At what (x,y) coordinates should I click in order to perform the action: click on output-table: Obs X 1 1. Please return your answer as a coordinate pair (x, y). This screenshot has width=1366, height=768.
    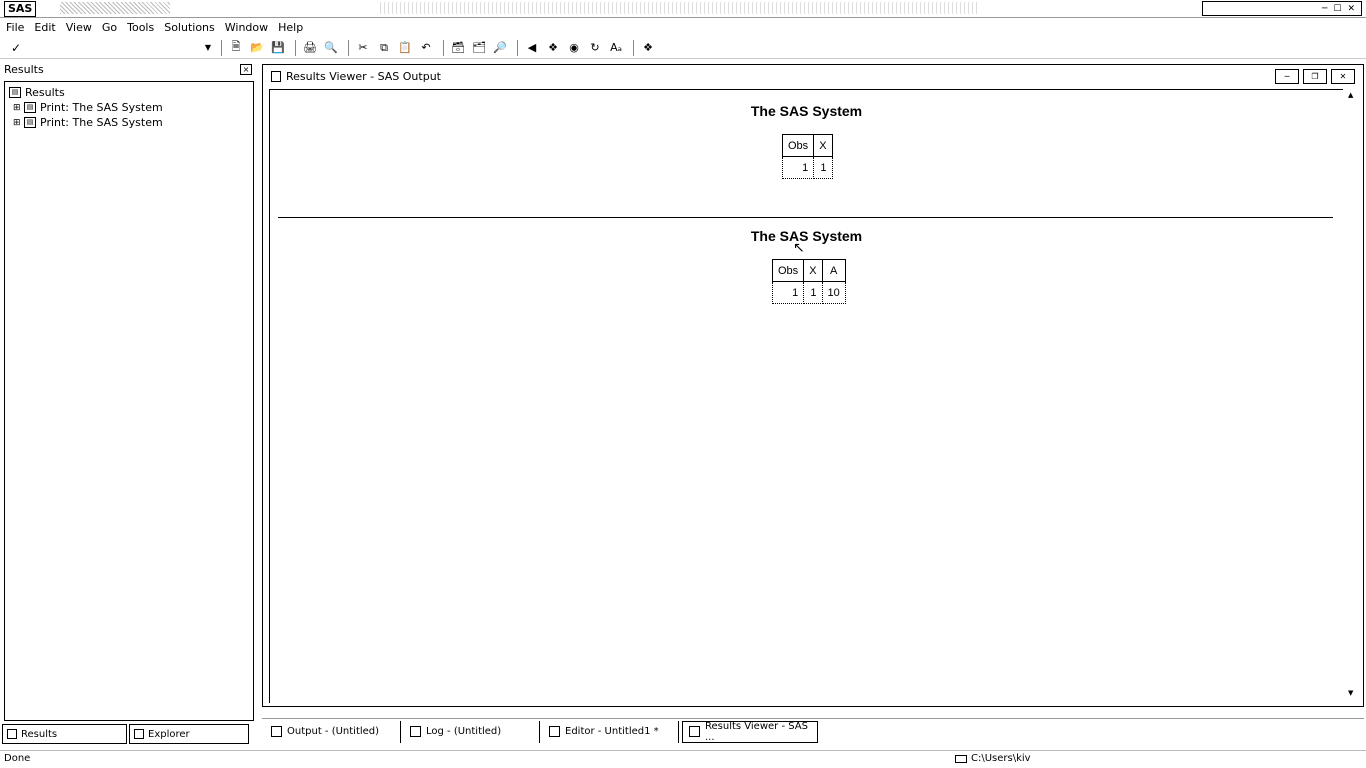
    Looking at the image, I should click on (807, 156).